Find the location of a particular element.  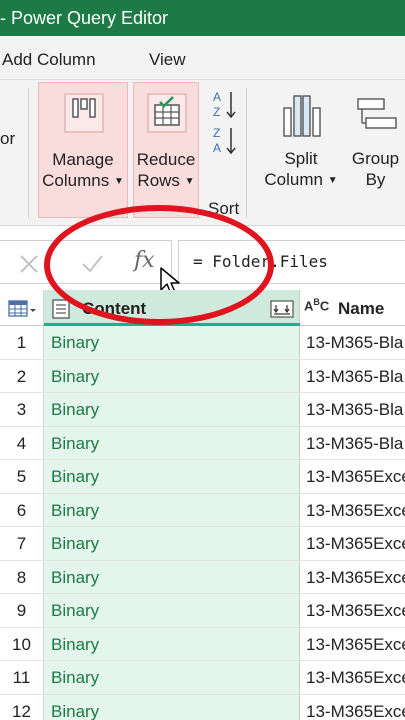

sort-ascending-icon: A Z is located at coordinates (224, 104).